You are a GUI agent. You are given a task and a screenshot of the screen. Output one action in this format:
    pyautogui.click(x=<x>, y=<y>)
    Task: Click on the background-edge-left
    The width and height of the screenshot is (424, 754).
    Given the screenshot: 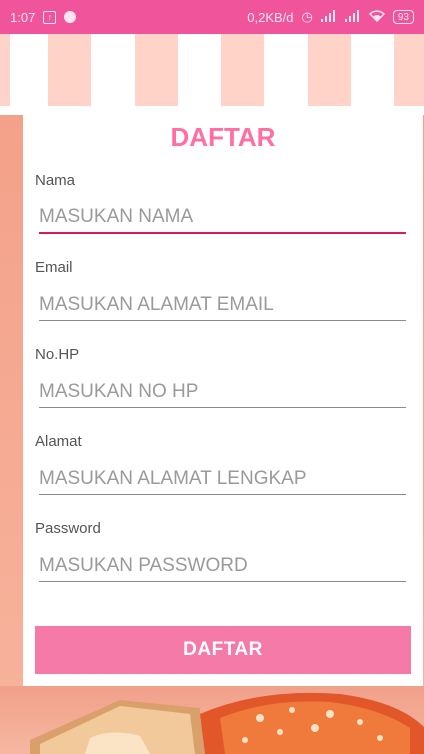 What is the action you would take?
    pyautogui.click(x=12, y=405)
    